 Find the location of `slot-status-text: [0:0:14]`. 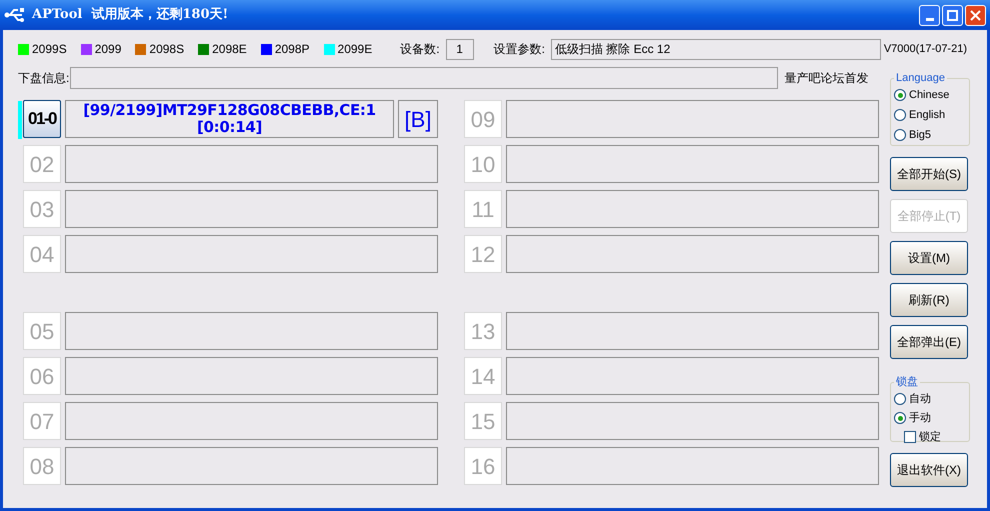

slot-status-text: [0:0:14] is located at coordinates (229, 127).